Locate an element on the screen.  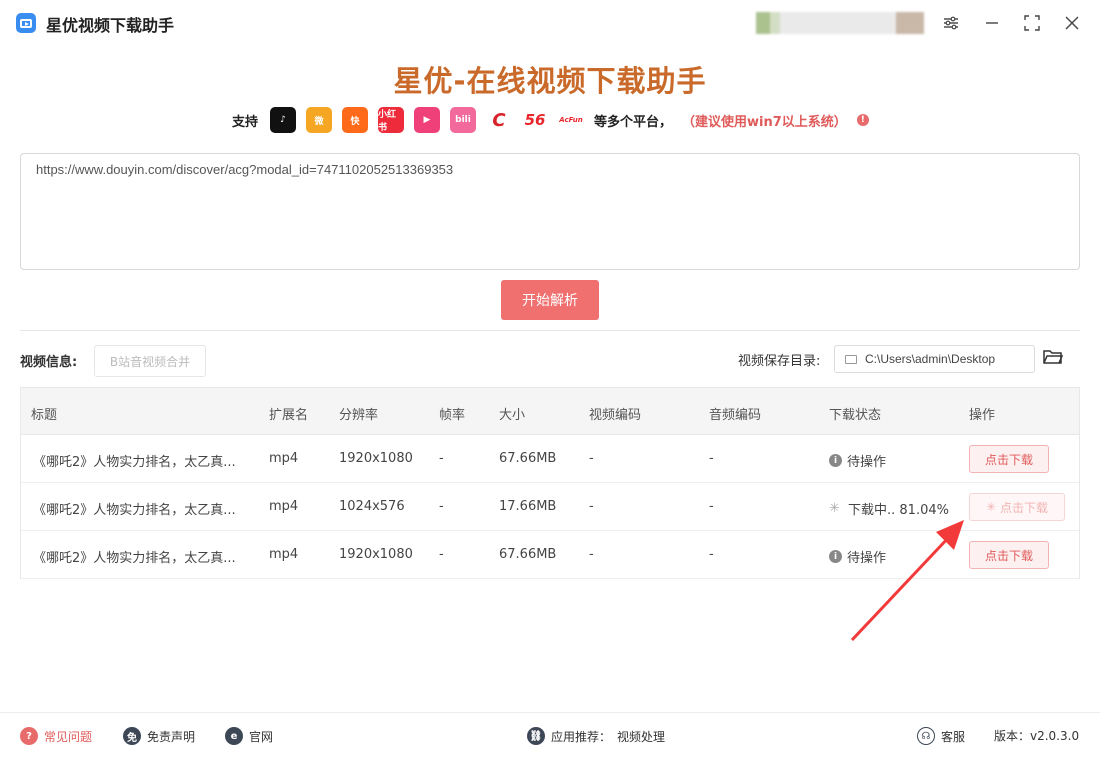
service-link: ☊ 客服 is located at coordinates (941, 736).